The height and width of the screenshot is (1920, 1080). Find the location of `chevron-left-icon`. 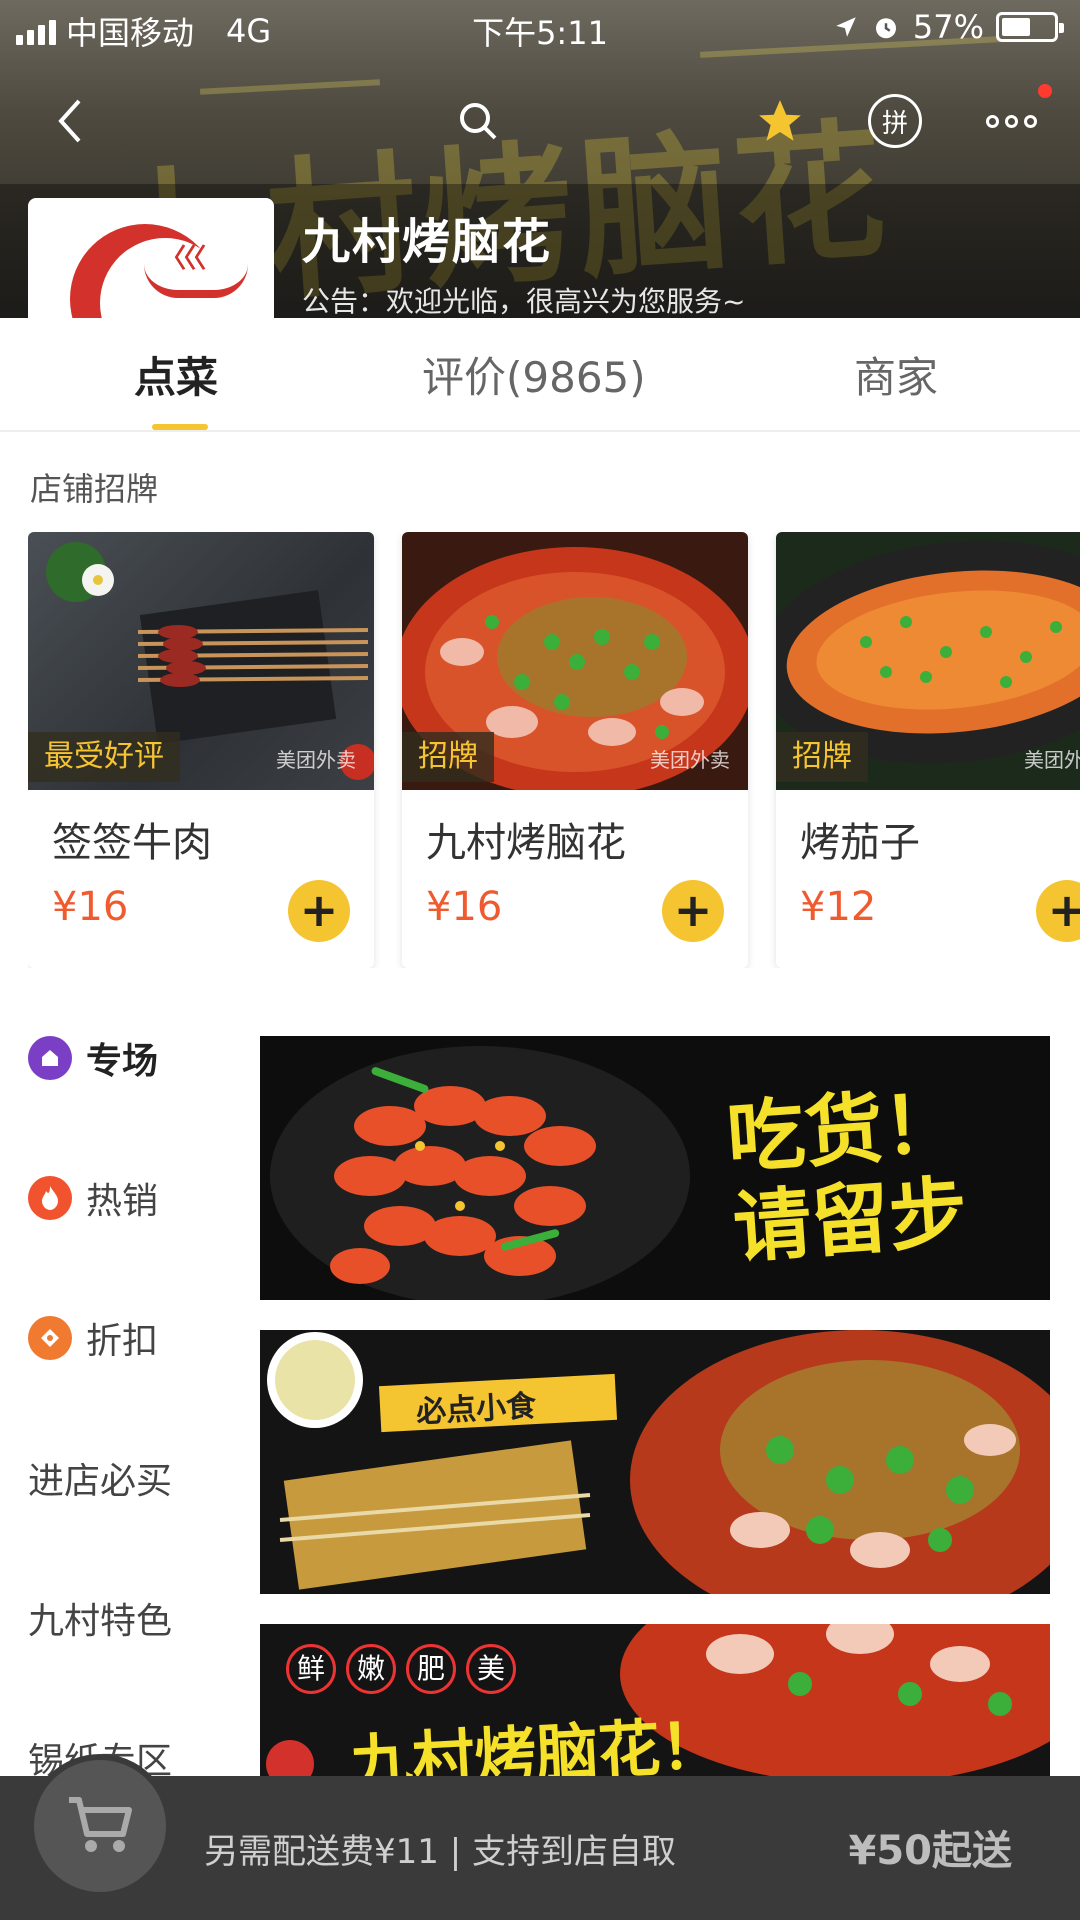

chevron-left-icon is located at coordinates (69, 121).